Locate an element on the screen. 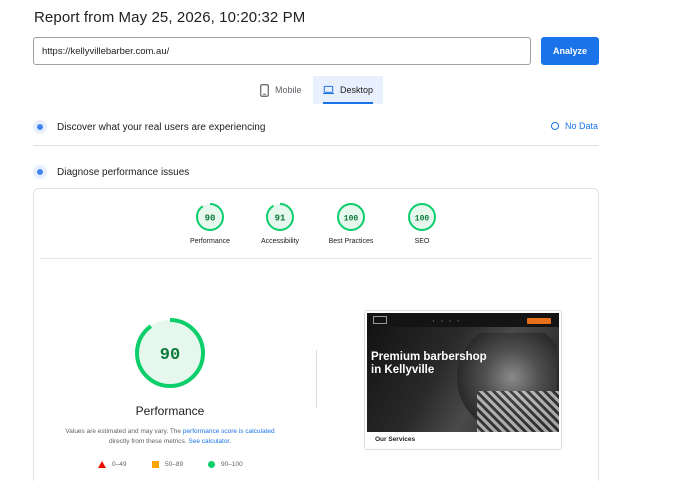 The width and height of the screenshot is (680, 481). legend-fail: 0–49 is located at coordinates (112, 464).